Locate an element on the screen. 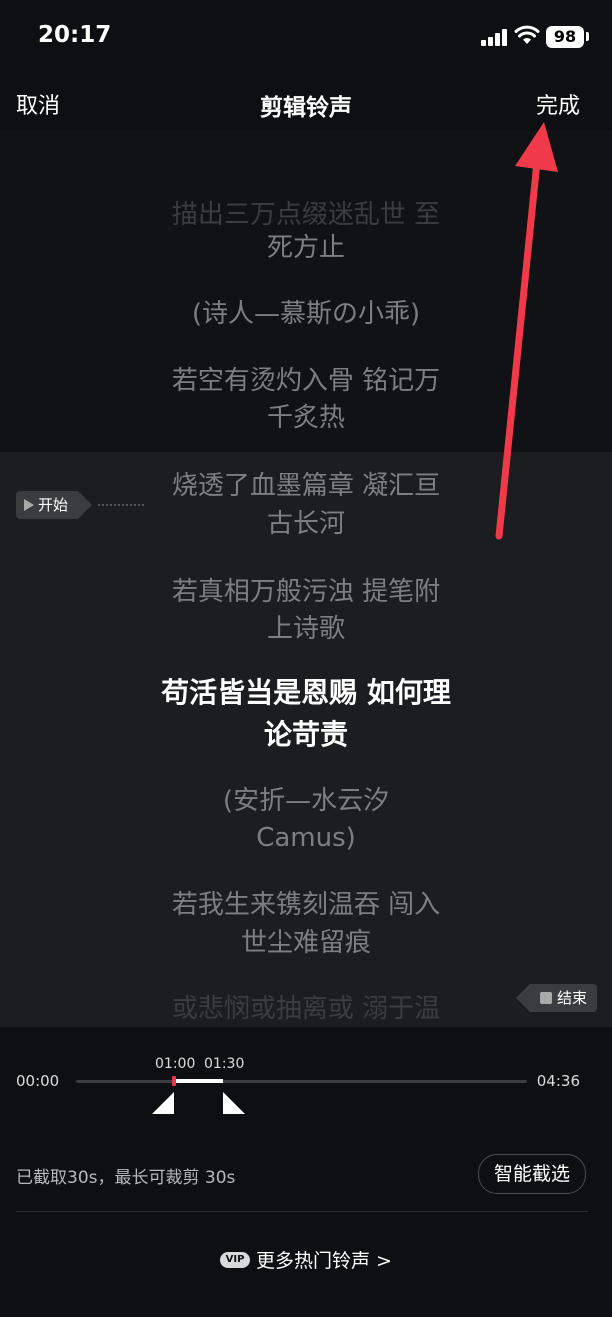  end-marker-label: 结束 is located at coordinates (572, 998).